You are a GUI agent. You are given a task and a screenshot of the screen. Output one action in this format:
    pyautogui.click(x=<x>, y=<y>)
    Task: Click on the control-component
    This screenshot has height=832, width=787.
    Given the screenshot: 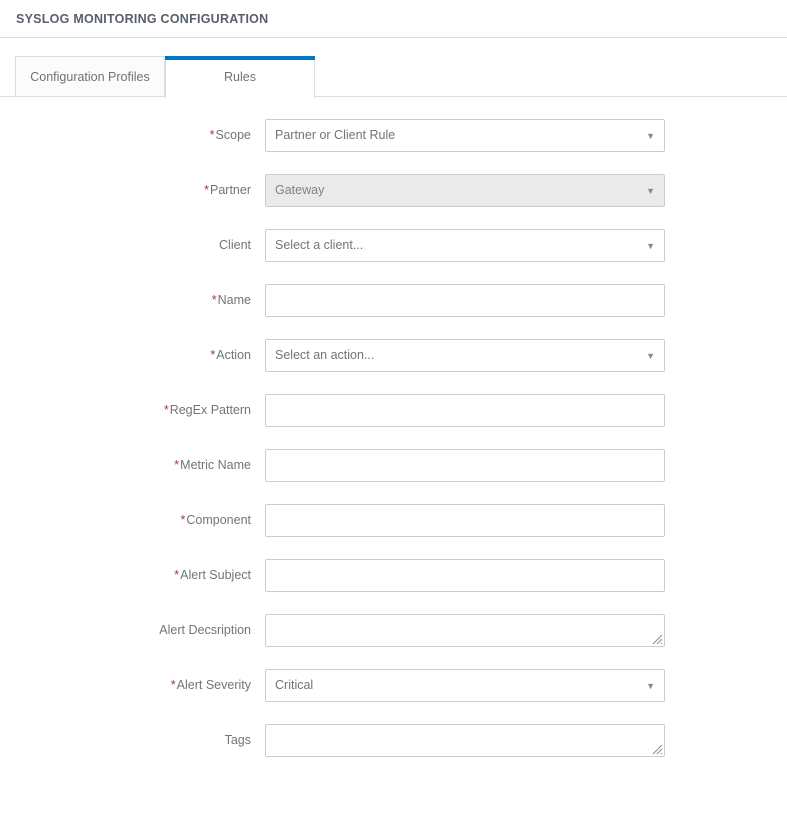 What is the action you would take?
    pyautogui.click(x=465, y=520)
    